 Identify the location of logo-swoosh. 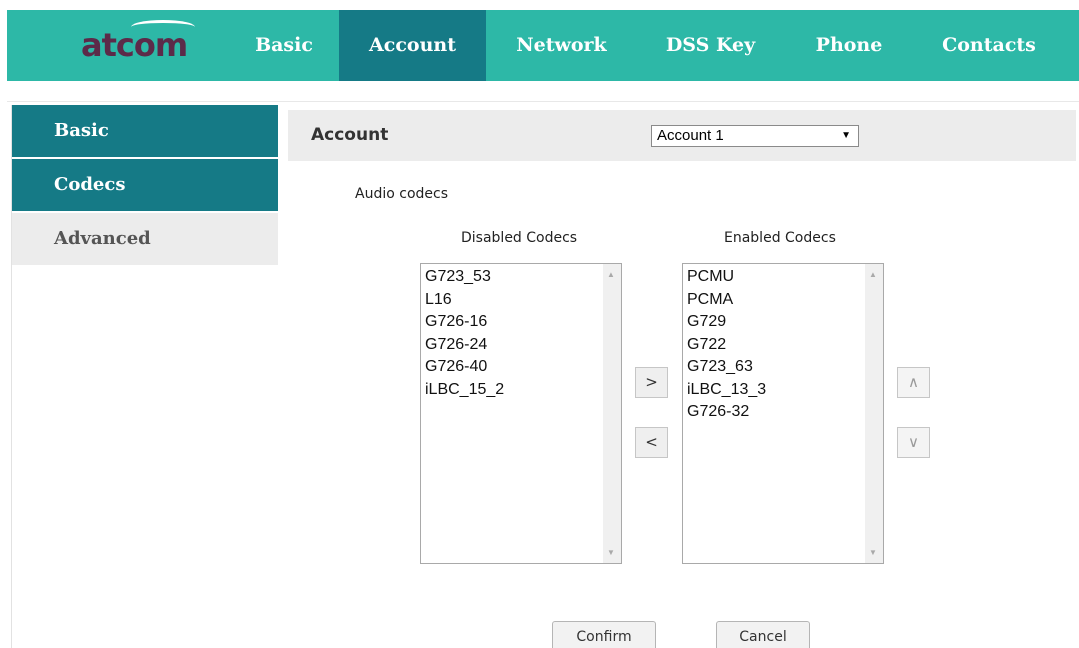
(163, 27).